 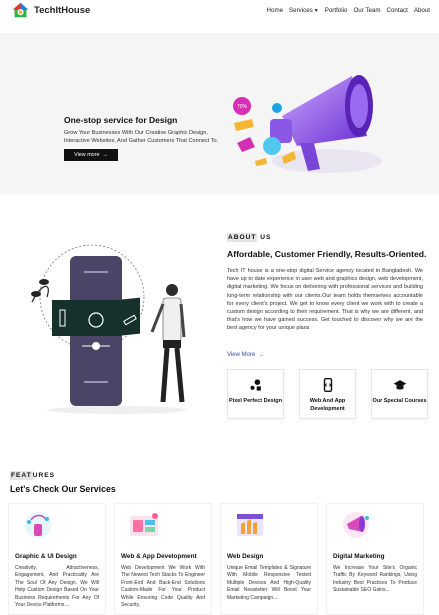 I want to click on about-kicker-rest: US, so click(x=264, y=237).